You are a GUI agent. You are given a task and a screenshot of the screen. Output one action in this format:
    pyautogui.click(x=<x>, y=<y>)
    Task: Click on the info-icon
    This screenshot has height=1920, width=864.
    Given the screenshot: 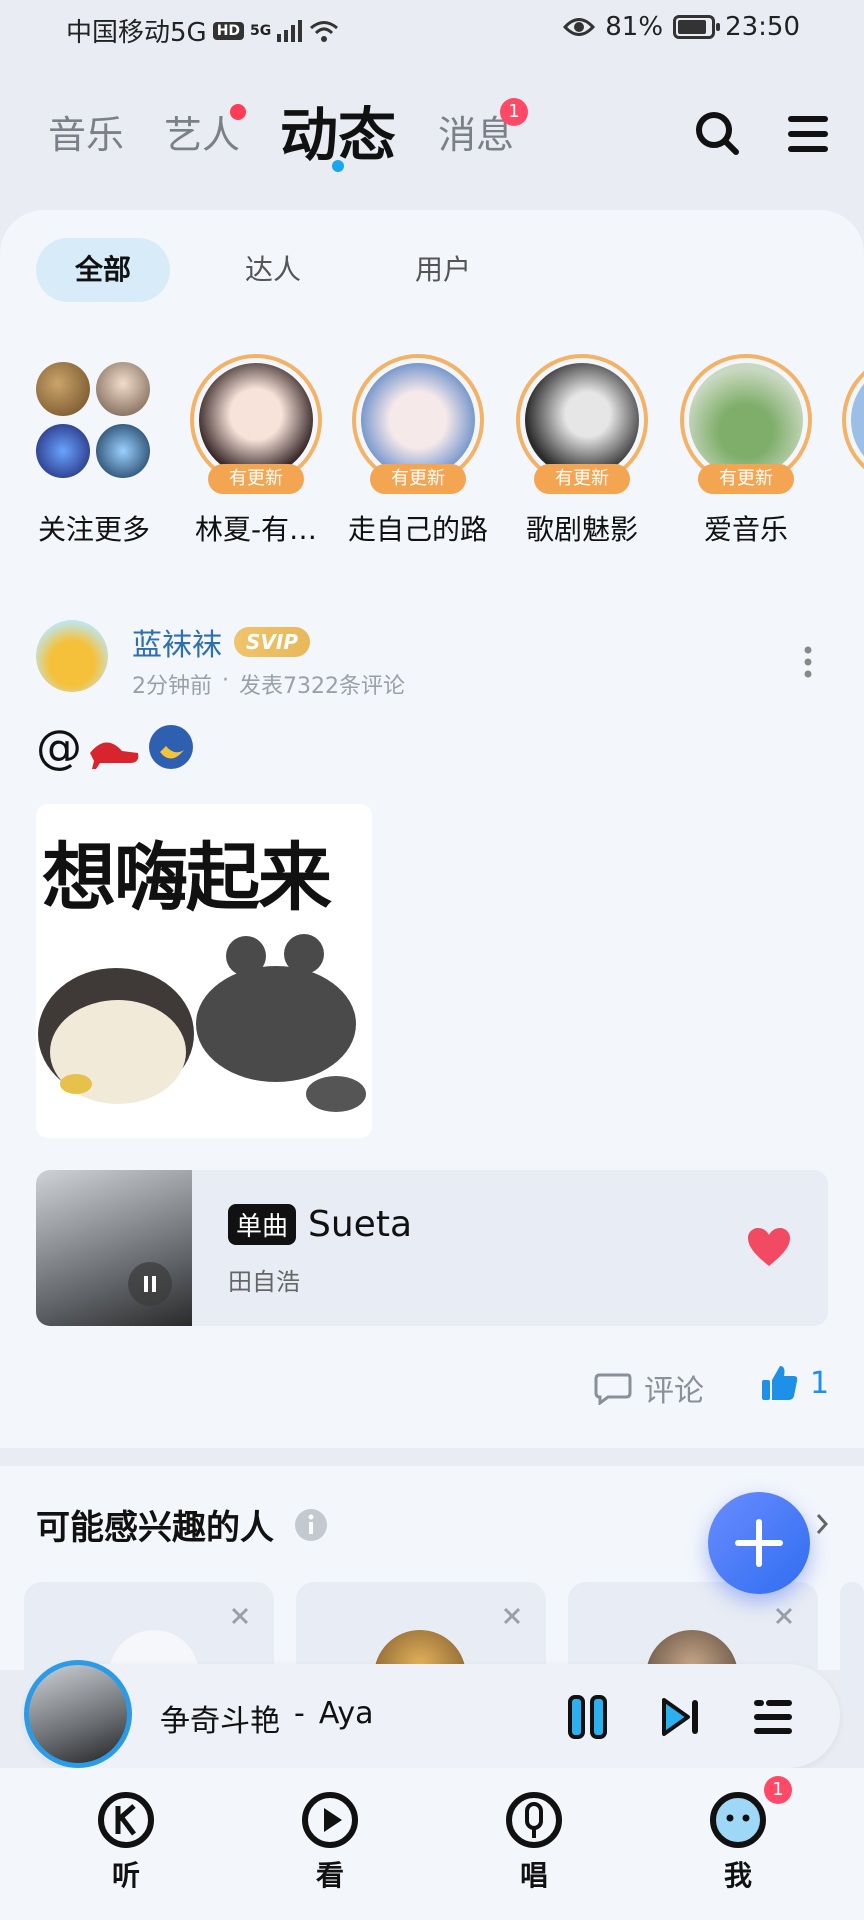 What is the action you would take?
    pyautogui.click(x=311, y=1525)
    